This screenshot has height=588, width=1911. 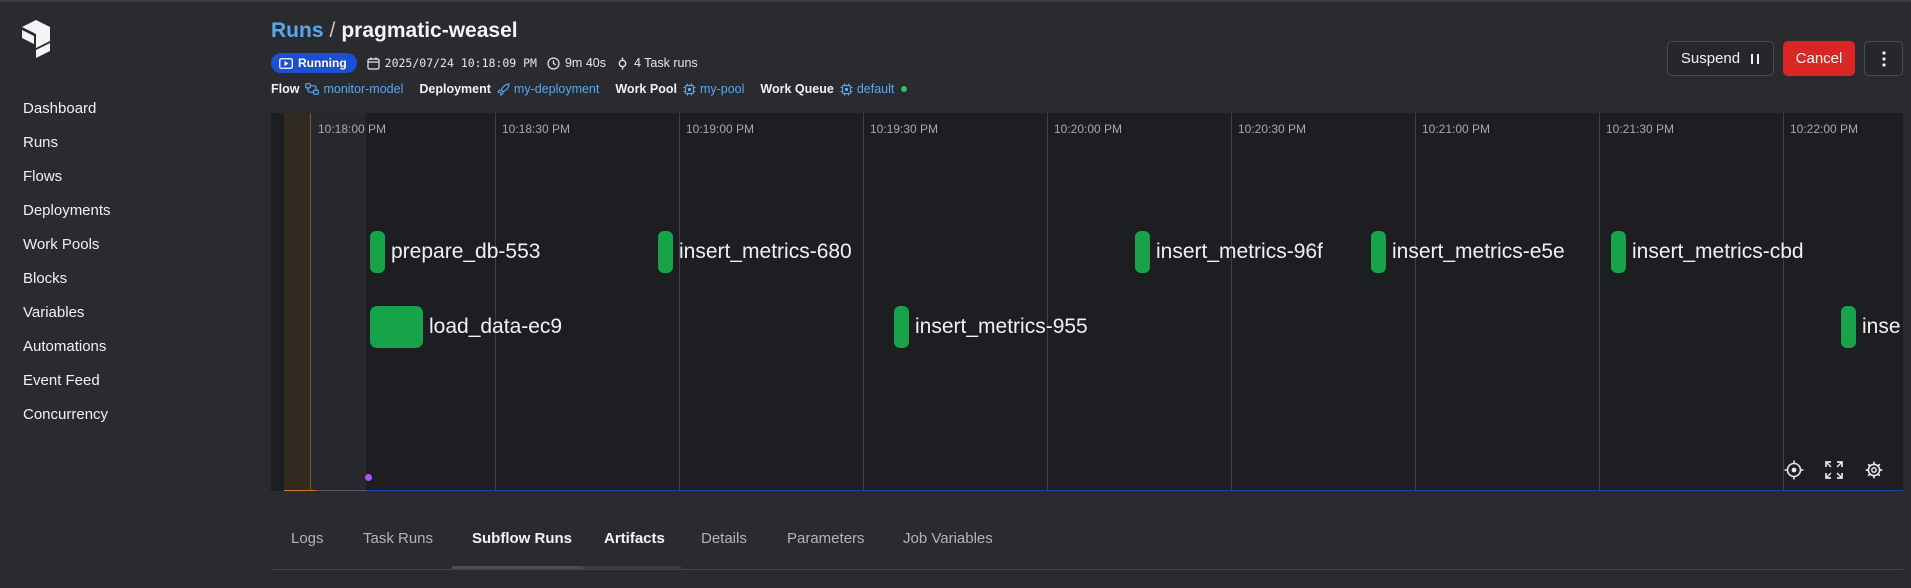 What do you see at coordinates (67, 415) in the screenshot?
I see `sidebar-item-concurrency: Concurrency` at bounding box center [67, 415].